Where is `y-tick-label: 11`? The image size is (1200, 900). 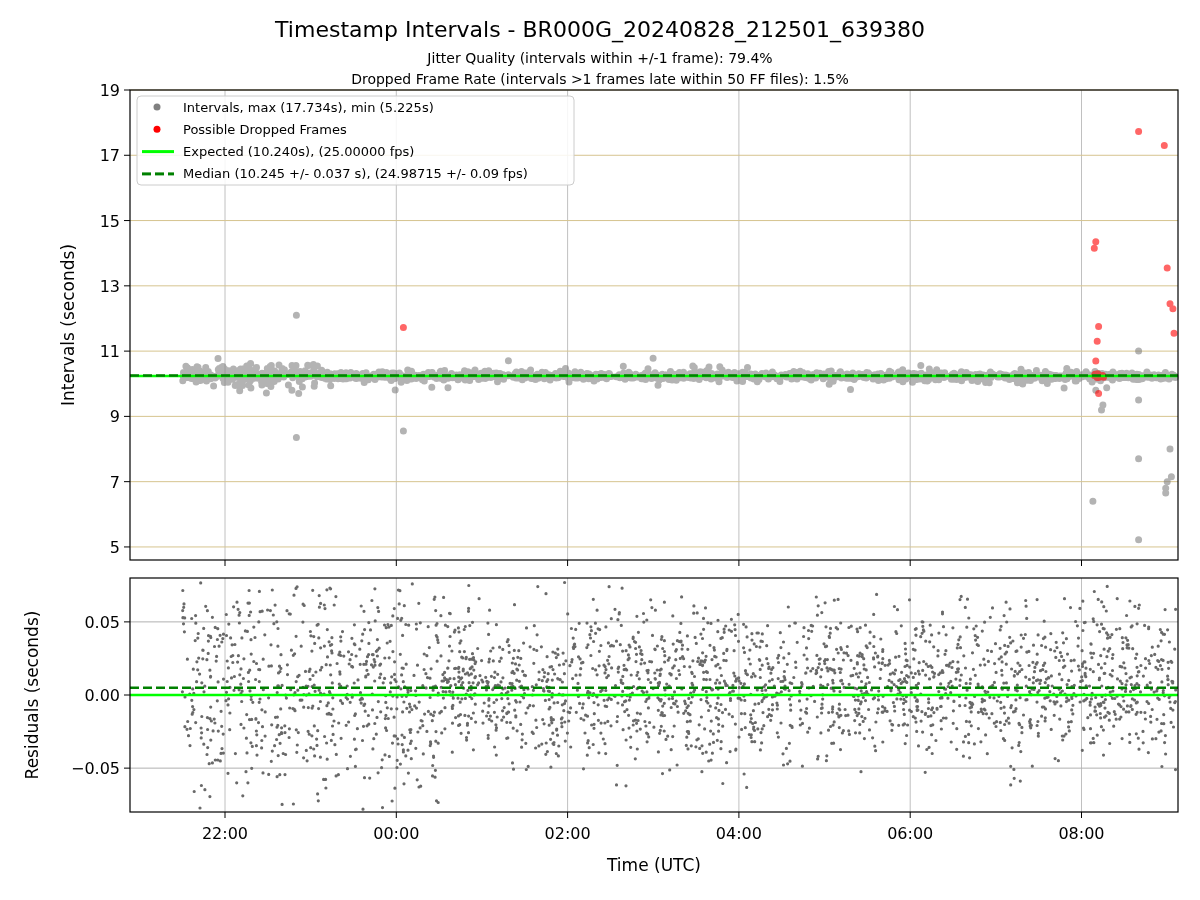
y-tick-label: 11 is located at coordinates (109, 352).